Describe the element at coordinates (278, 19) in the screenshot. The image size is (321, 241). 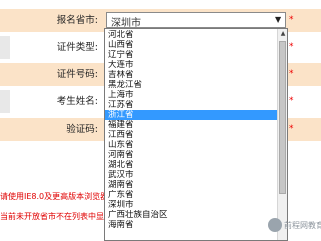
I see `chevron-down-icon: ▼` at that location.